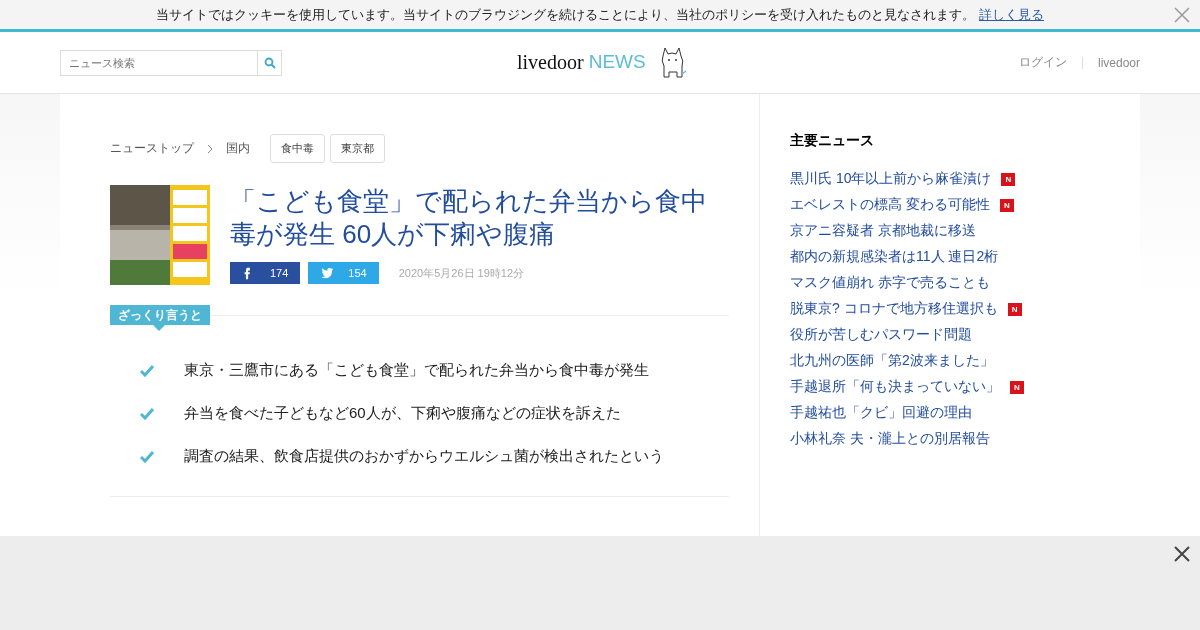 Image resolution: width=1200 pixels, height=630 pixels. What do you see at coordinates (416, 370) in the screenshot?
I see `summary-point: 東京・三鷹市にある「こども食堂」で配られた弁当から食中毒が発生` at bounding box center [416, 370].